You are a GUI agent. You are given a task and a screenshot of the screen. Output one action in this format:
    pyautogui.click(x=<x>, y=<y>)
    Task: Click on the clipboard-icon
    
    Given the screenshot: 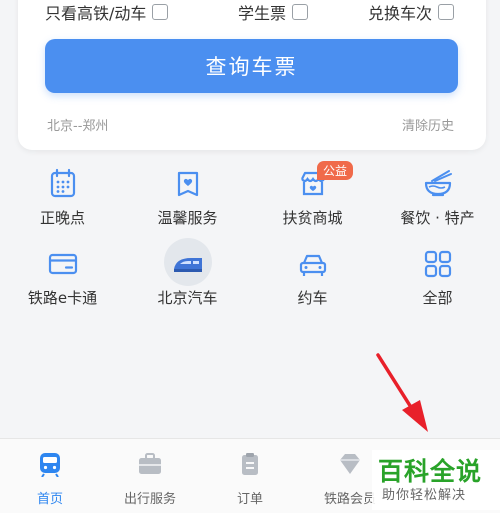 What is the action you would take?
    pyautogui.click(x=250, y=464)
    